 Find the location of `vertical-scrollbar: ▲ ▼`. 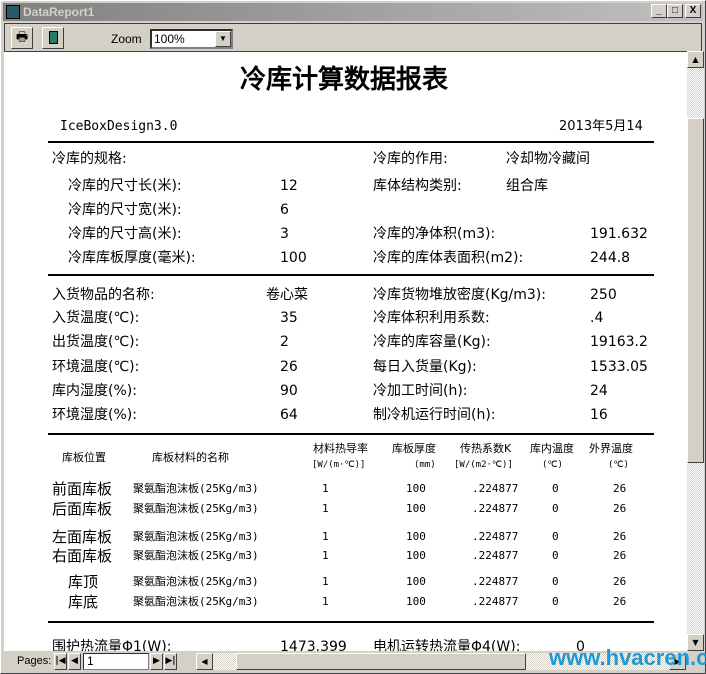

vertical-scrollbar: ▲ ▼ is located at coordinates (695, 351).